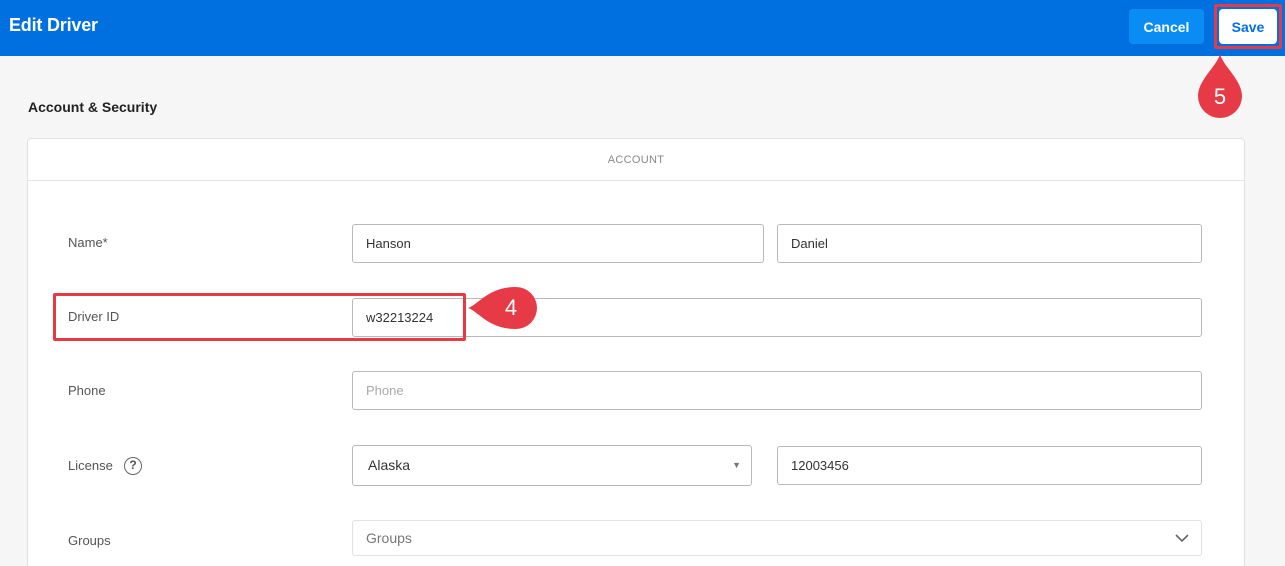 This screenshot has height=566, width=1285. Describe the element at coordinates (94, 316) in the screenshot. I see `driver-id-label: Driver ID` at that location.